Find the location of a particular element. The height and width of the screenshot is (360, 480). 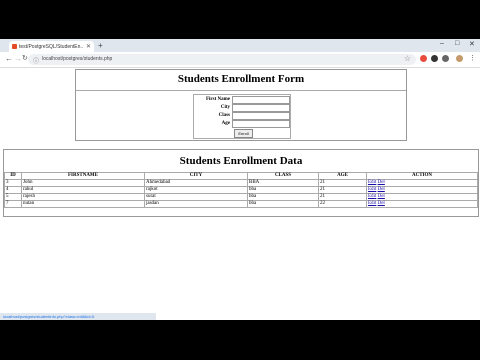

cell-city: rajkot is located at coordinates (196, 190).